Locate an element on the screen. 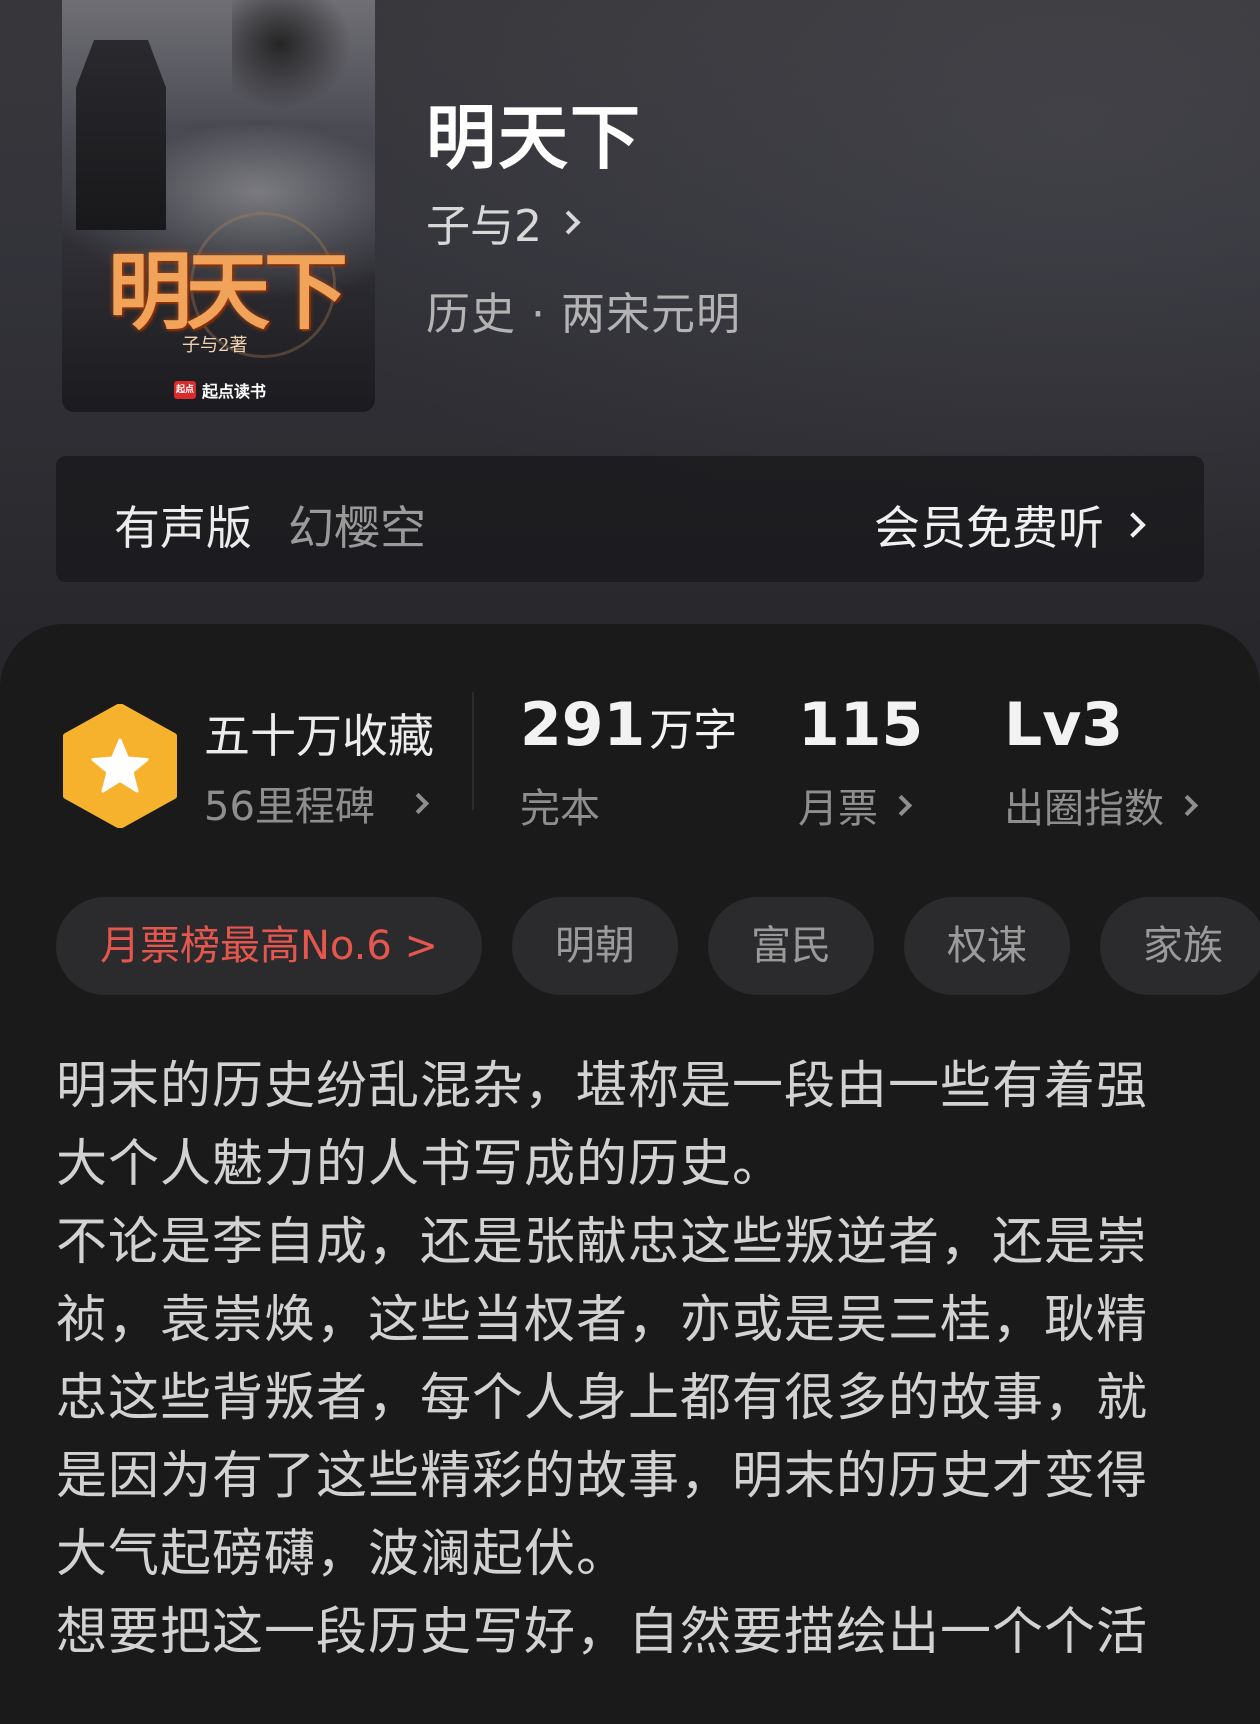  cover-brand-name: 起点读书 is located at coordinates (234, 391).